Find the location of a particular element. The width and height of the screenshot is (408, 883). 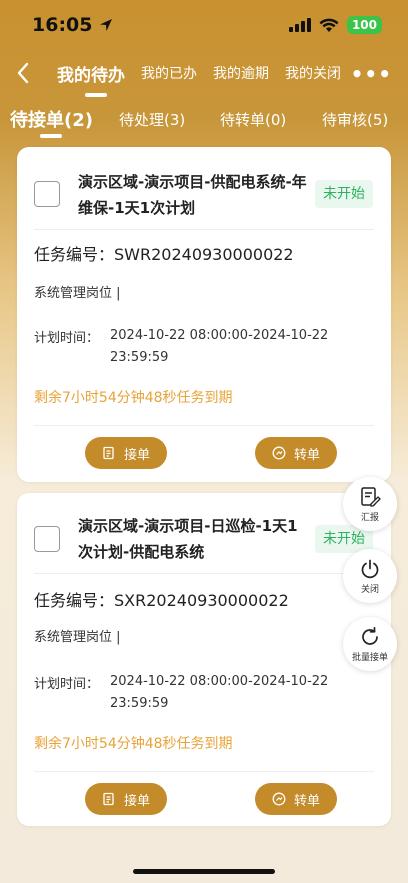

more-menu-button: ••• is located at coordinates (371, 74).